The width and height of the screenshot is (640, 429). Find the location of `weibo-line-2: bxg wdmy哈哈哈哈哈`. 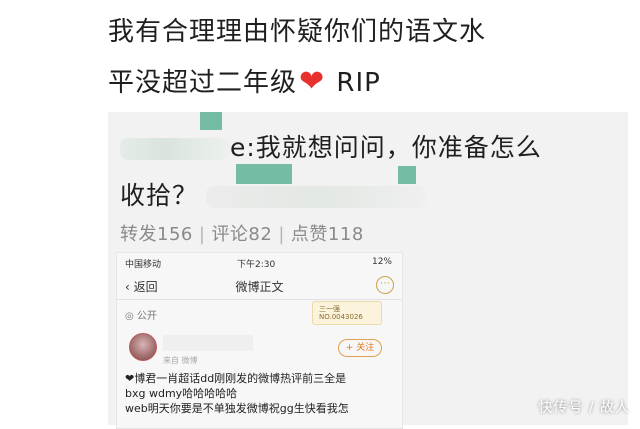

weibo-line-2: bxg wdmy哈哈哈哈哈 is located at coordinates (181, 393).